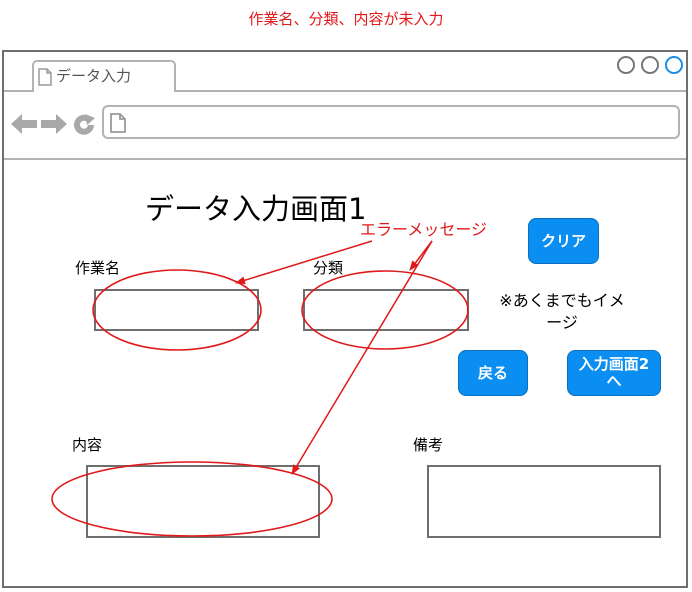 Image resolution: width=692 pixels, height=592 pixels. Describe the element at coordinates (203, 501) in the screenshot. I see `content-input` at that location.